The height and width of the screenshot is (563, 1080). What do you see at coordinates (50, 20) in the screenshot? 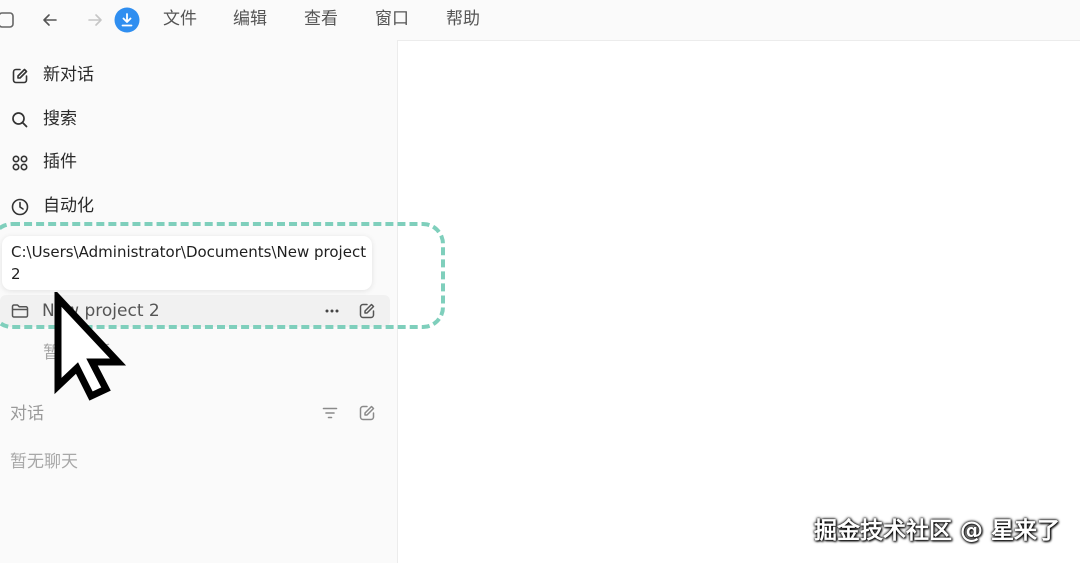
I see `arrow-left-icon` at bounding box center [50, 20].